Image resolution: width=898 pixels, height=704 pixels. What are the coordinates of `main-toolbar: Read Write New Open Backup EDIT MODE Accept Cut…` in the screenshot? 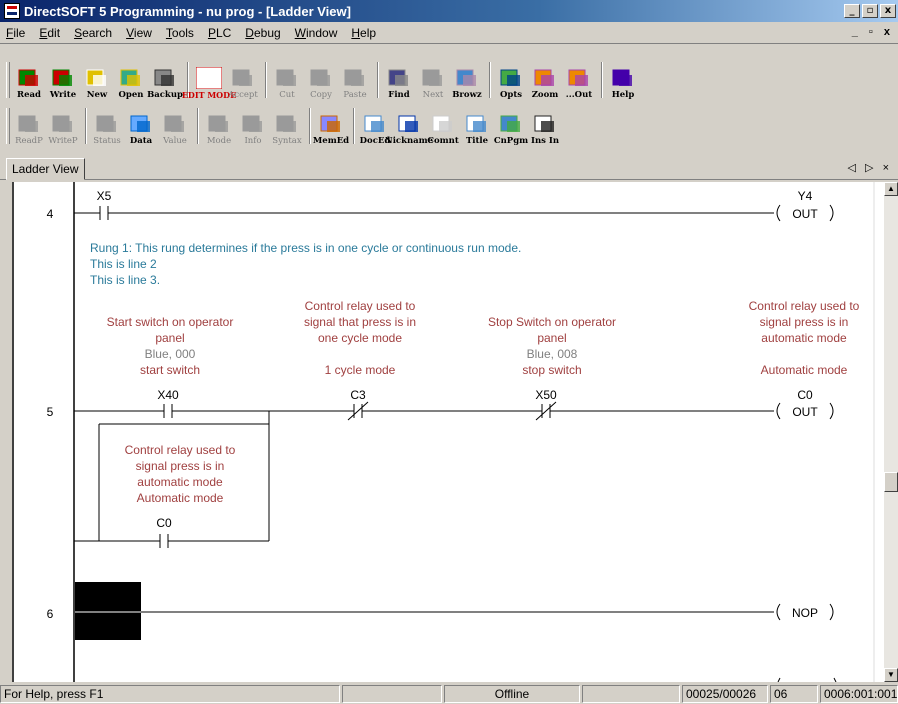 It's located at (323, 81).